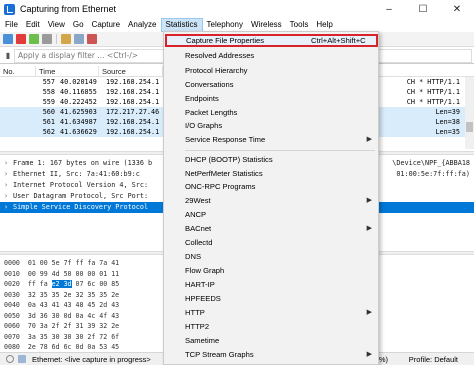  Describe the element at coordinates (271, 312) in the screenshot. I see `menu-item-http: HTTP ▶` at that location.